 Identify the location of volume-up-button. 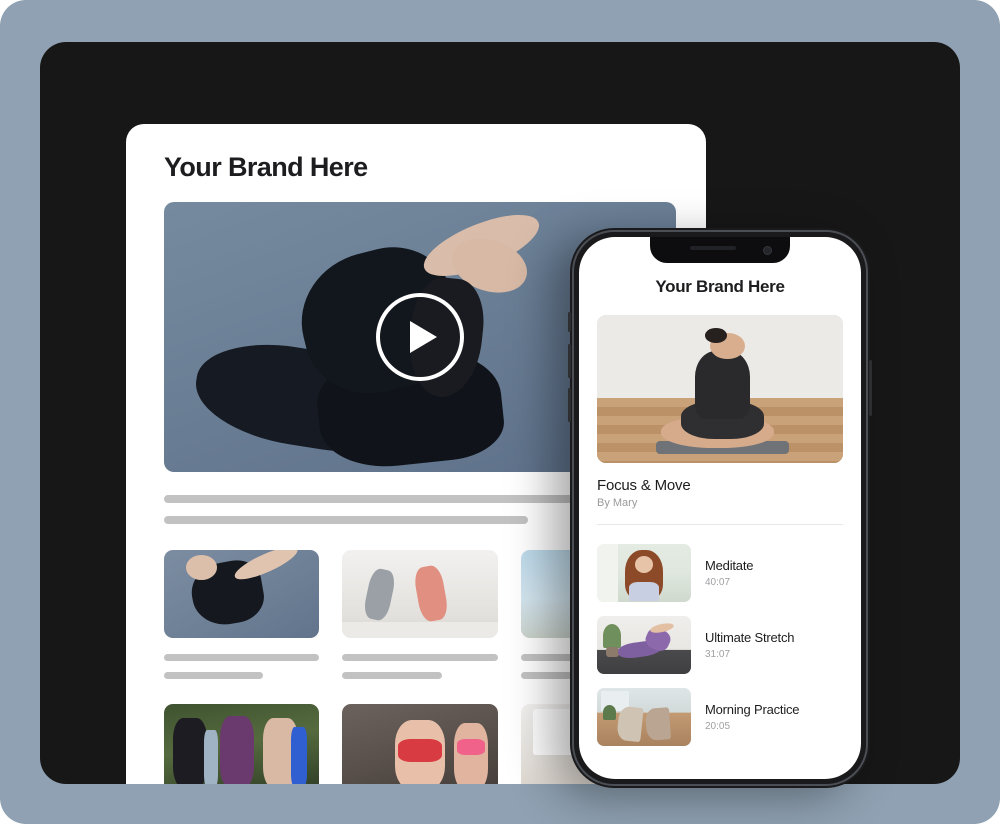
(569, 361).